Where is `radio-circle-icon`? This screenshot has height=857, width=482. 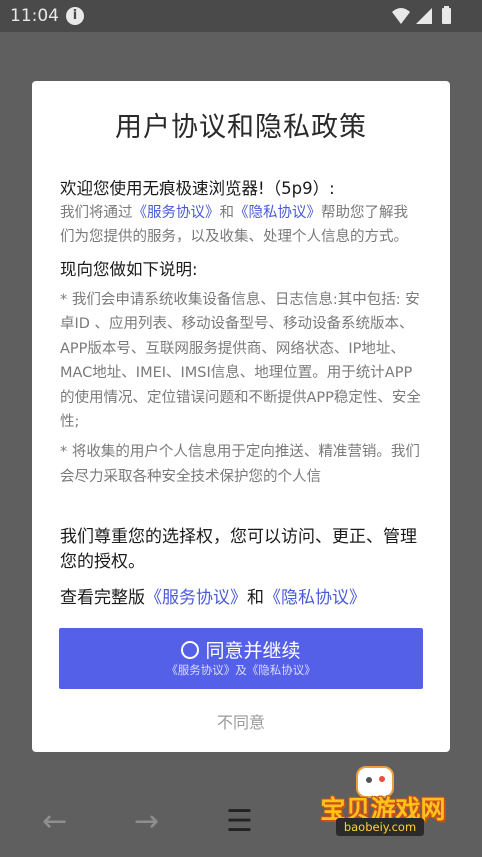
radio-circle-icon is located at coordinates (190, 650).